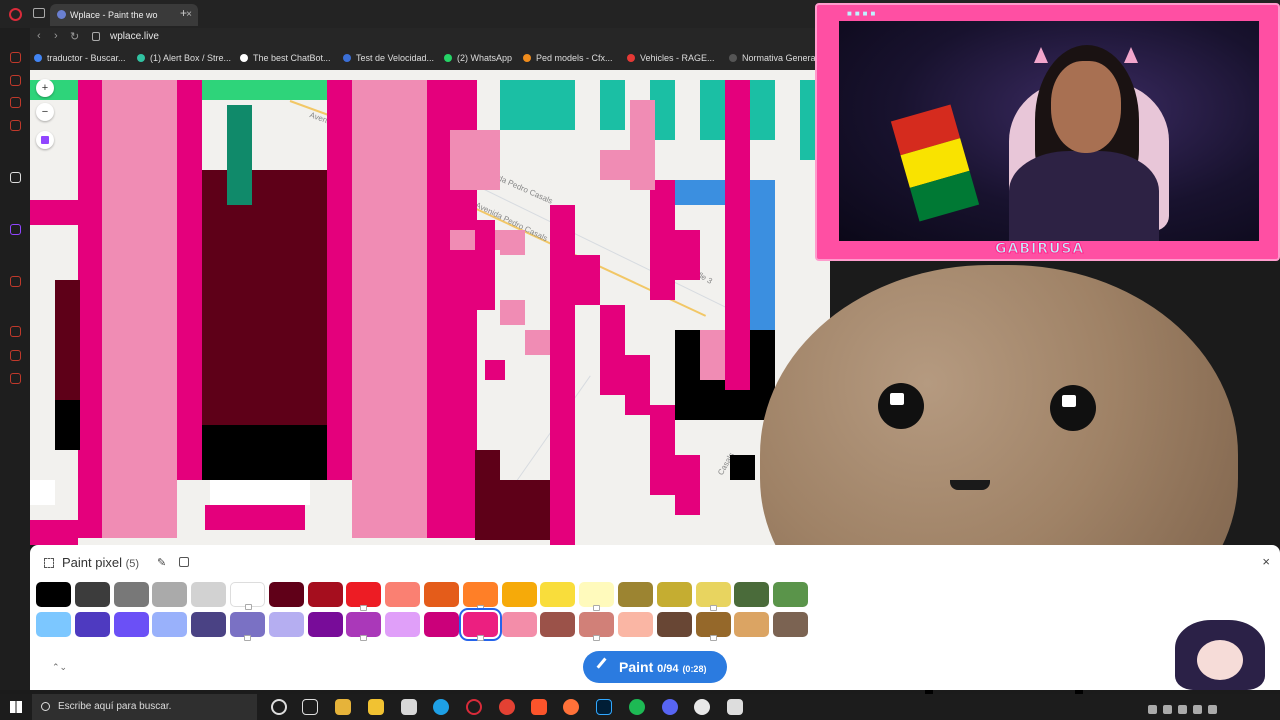 The image size is (1280, 720). I want to click on tab-list-icon, so click(39, 13).